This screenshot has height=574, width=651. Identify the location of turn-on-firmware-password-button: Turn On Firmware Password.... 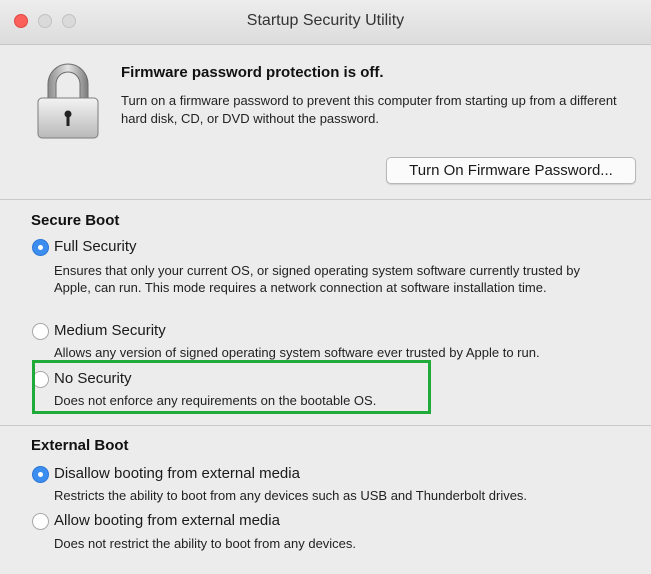
(511, 170).